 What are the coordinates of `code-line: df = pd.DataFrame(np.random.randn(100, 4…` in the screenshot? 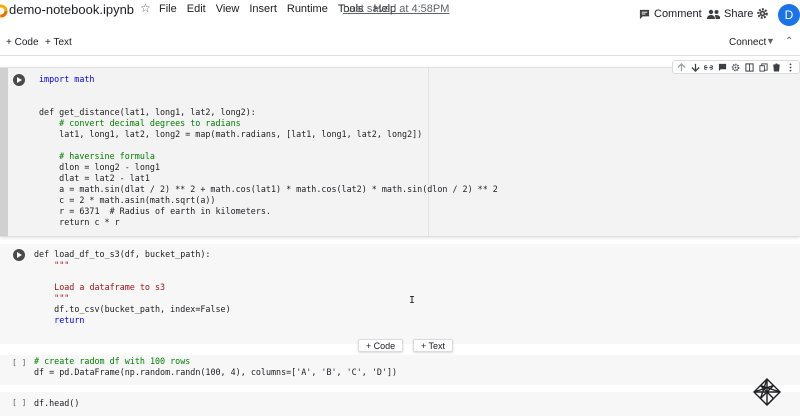 It's located at (216, 372).